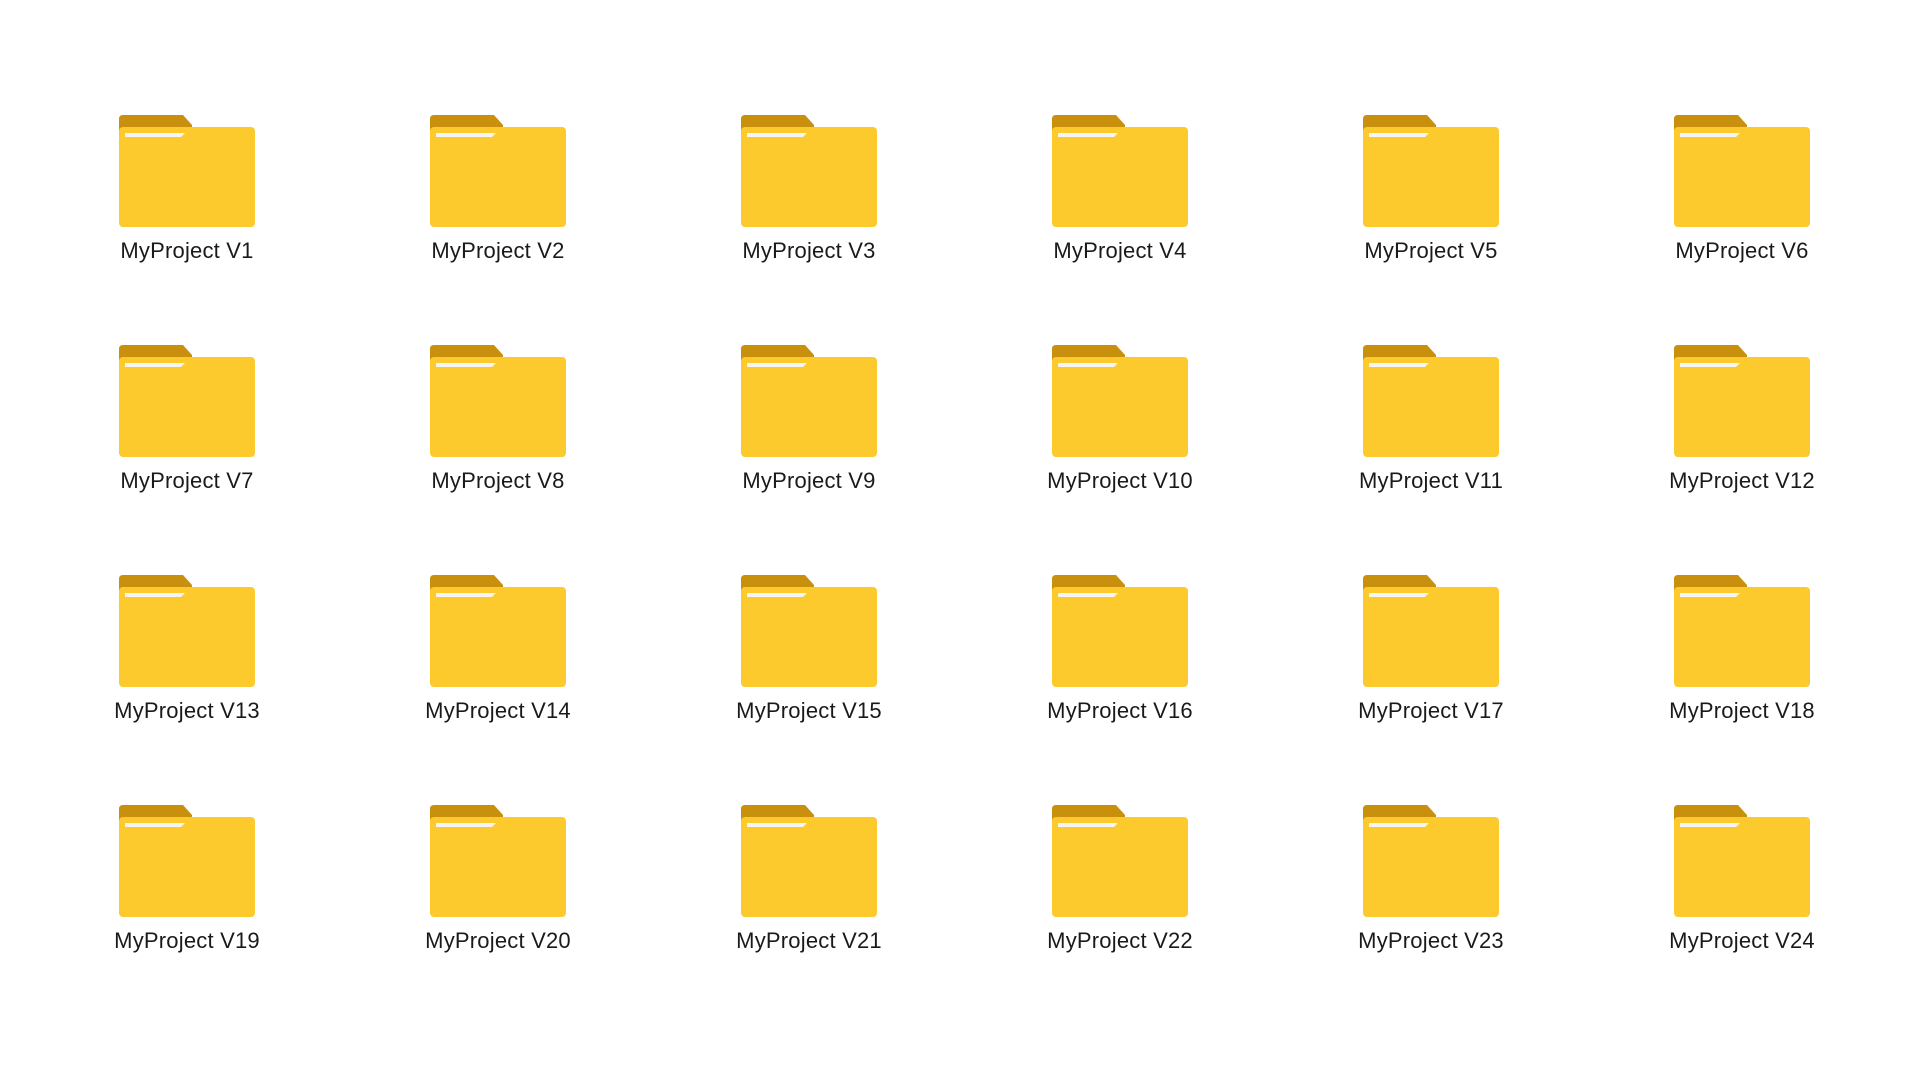 Image resolution: width=1920 pixels, height=1080 pixels. Describe the element at coordinates (809, 250) in the screenshot. I see `folder-label: MyProject V3` at that location.